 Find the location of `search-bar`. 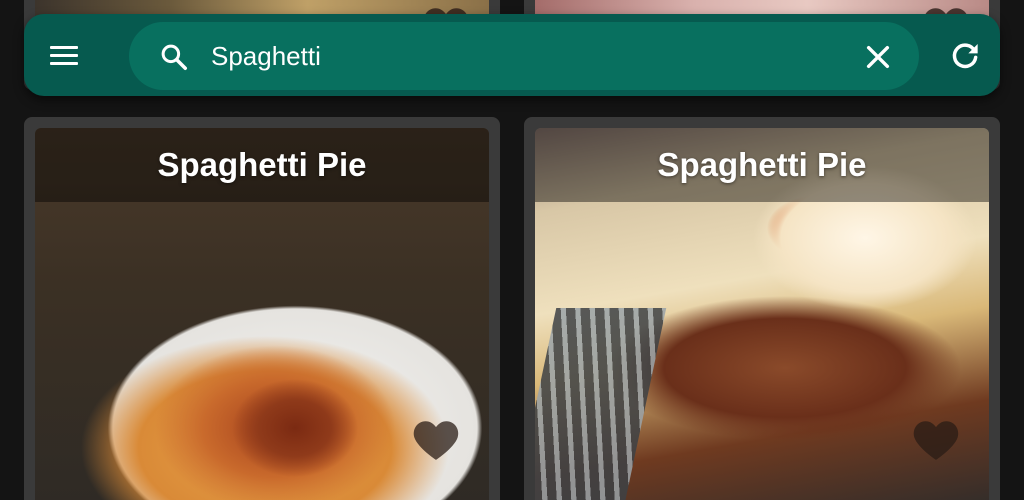

search-bar is located at coordinates (524, 56).